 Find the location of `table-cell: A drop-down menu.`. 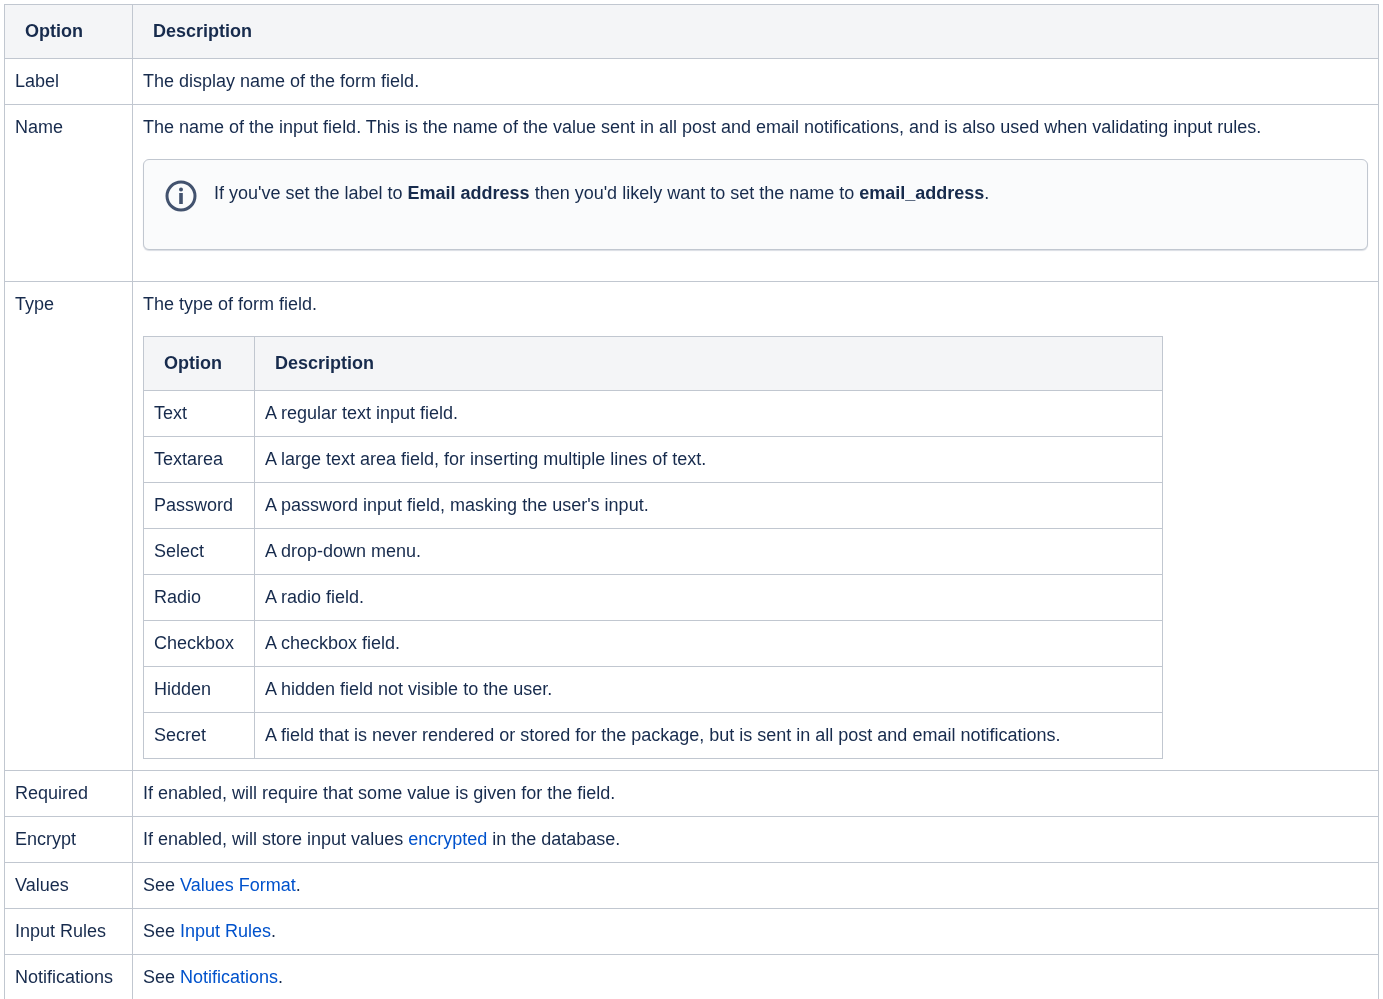

table-cell: A drop-down menu. is located at coordinates (708, 551).